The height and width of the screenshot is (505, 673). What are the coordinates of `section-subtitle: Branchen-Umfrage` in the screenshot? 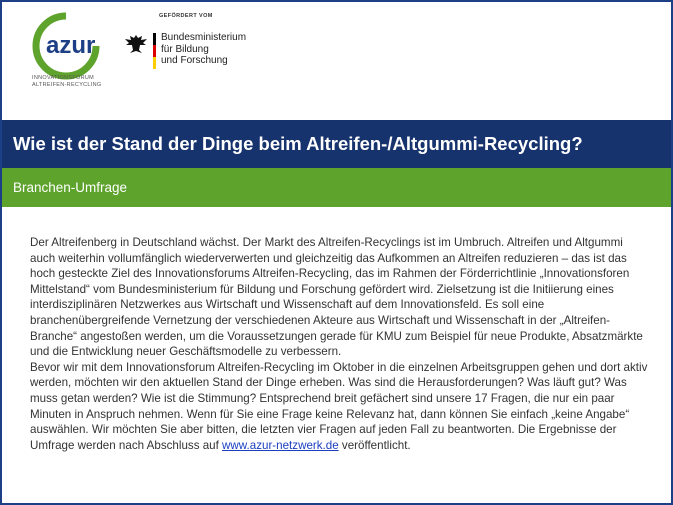 It's located at (336, 187).